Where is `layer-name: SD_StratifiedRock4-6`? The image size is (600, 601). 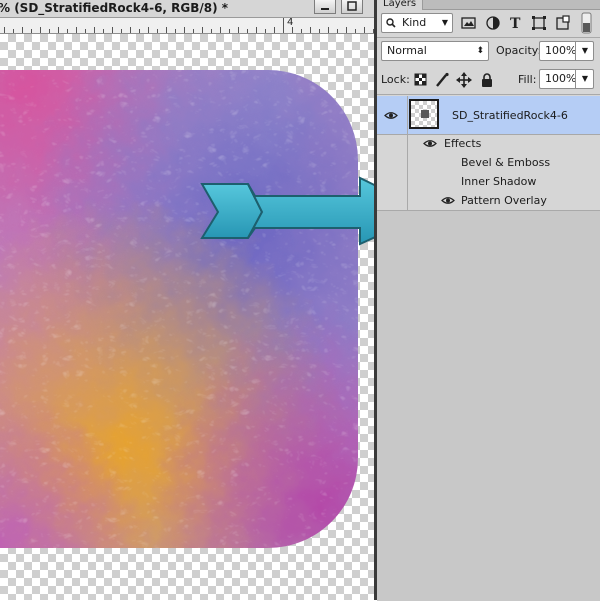 layer-name: SD_StratifiedRock4-6 is located at coordinates (510, 115).